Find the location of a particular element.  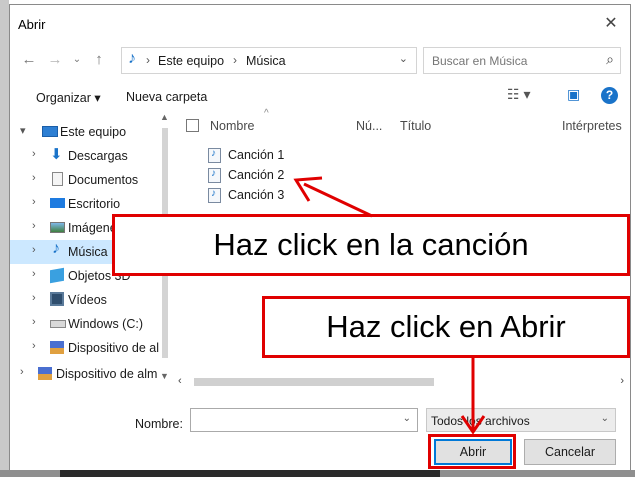

3d-objects-icon is located at coordinates (57, 275).